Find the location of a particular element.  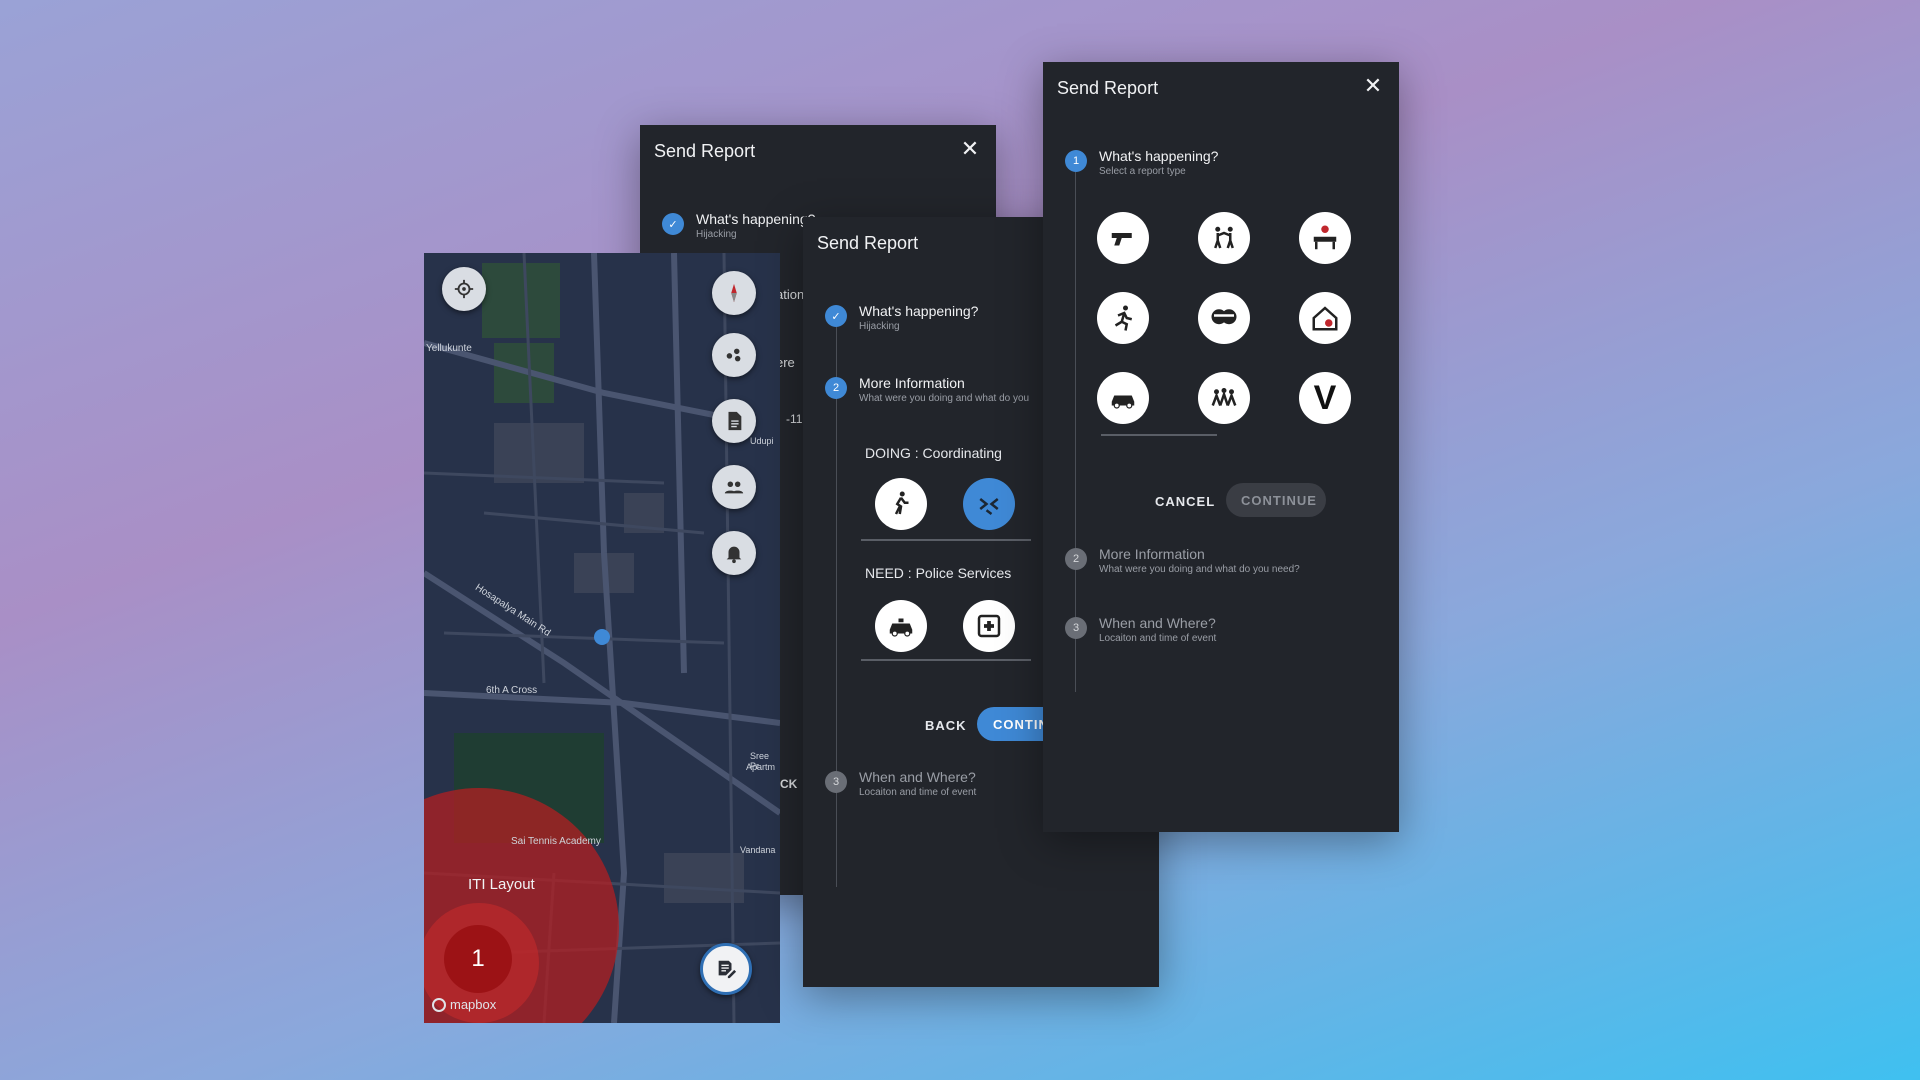

walking-option-button is located at coordinates (901, 504).